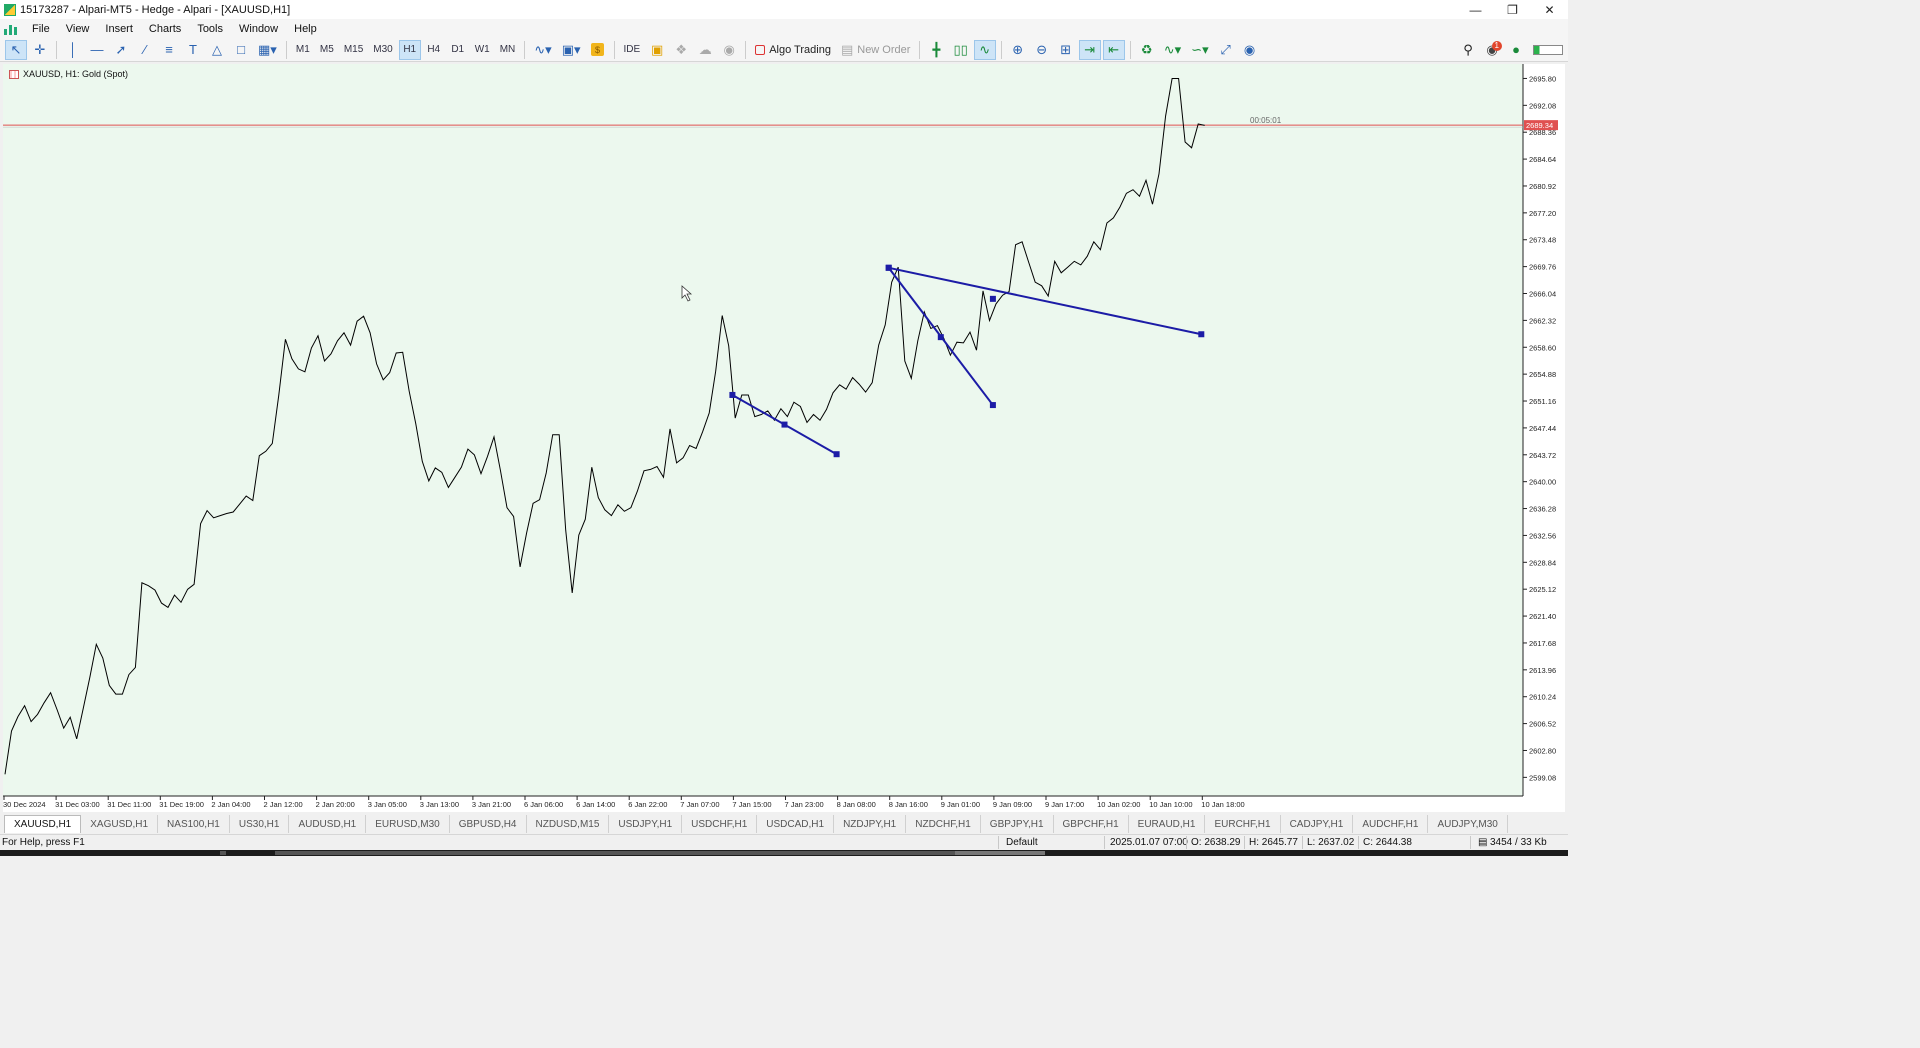  I want to click on timeframe-h4: H4, so click(434, 50).